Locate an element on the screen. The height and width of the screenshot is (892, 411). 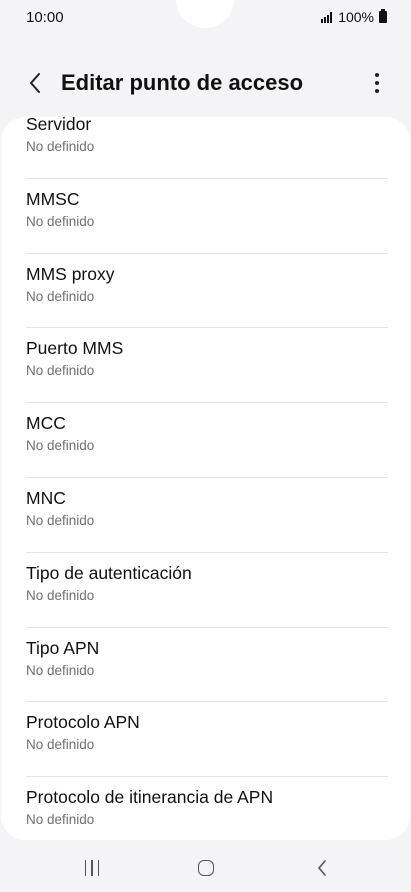
camera-notch is located at coordinates (205, 14).